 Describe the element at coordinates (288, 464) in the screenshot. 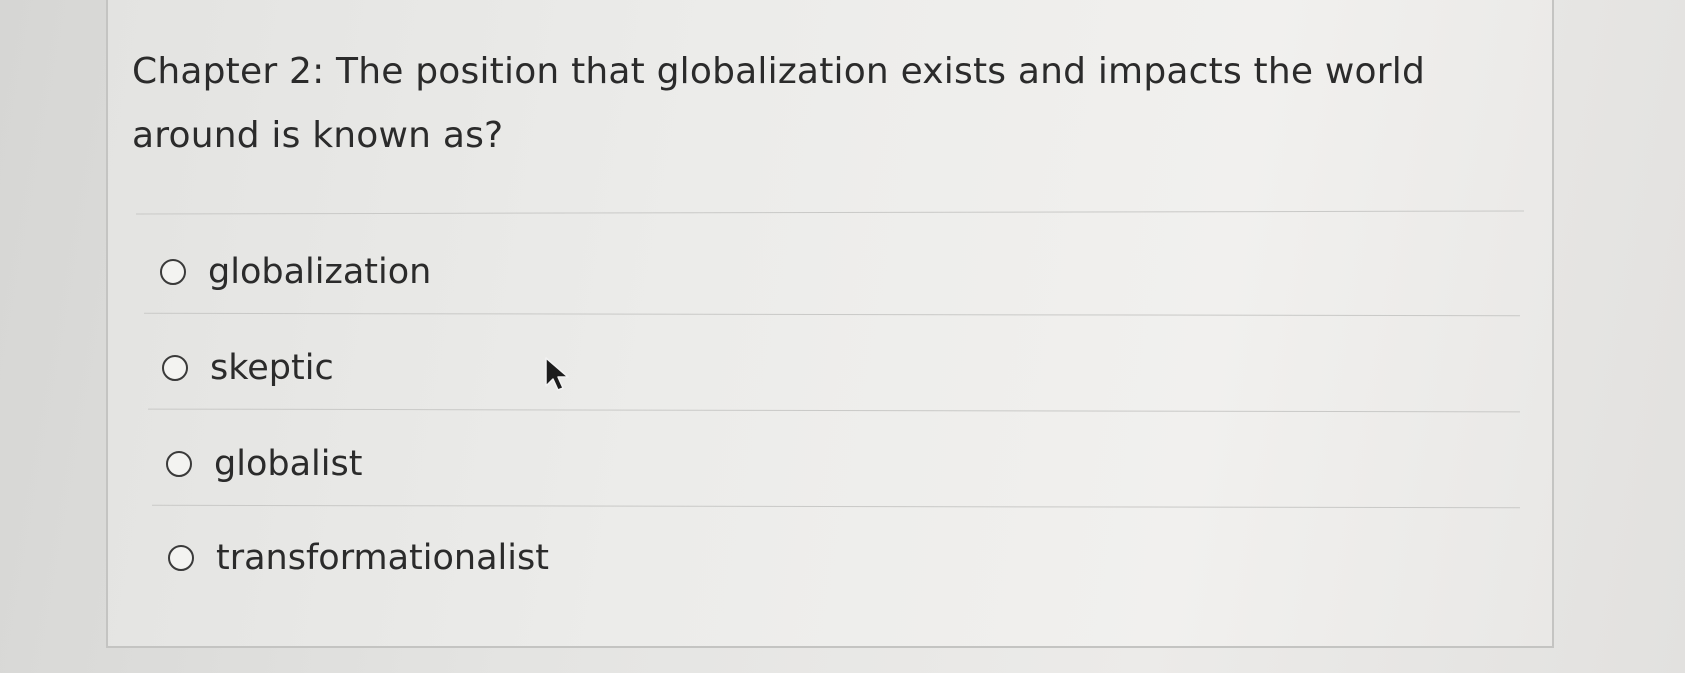

I see `answer-option-label: globalist` at that location.